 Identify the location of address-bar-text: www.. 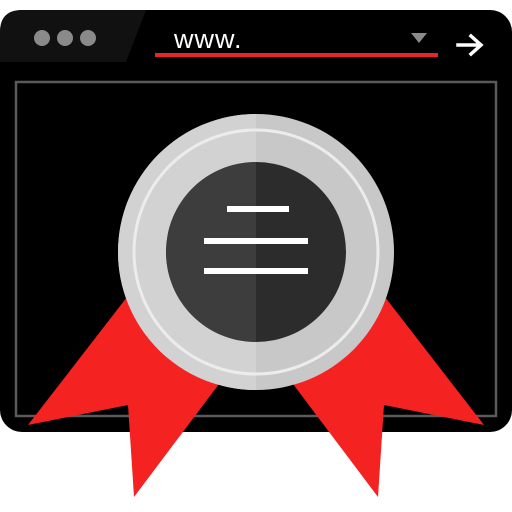
(208, 39).